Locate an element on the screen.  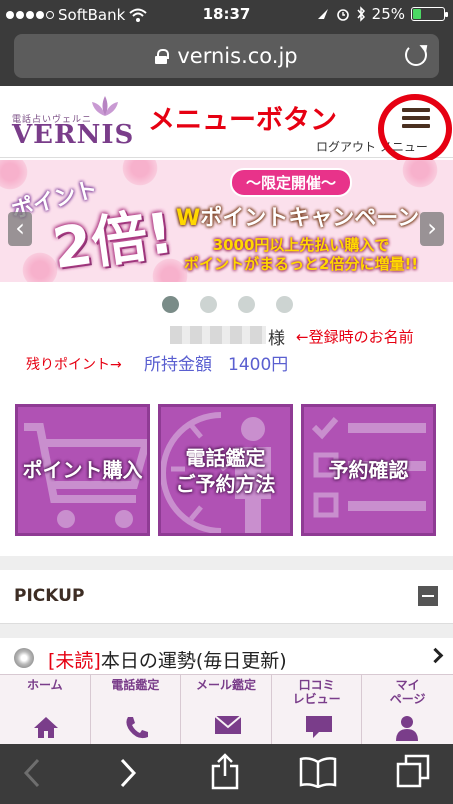
browser-address-area: vernis.co.jp is located at coordinates (226, 58).